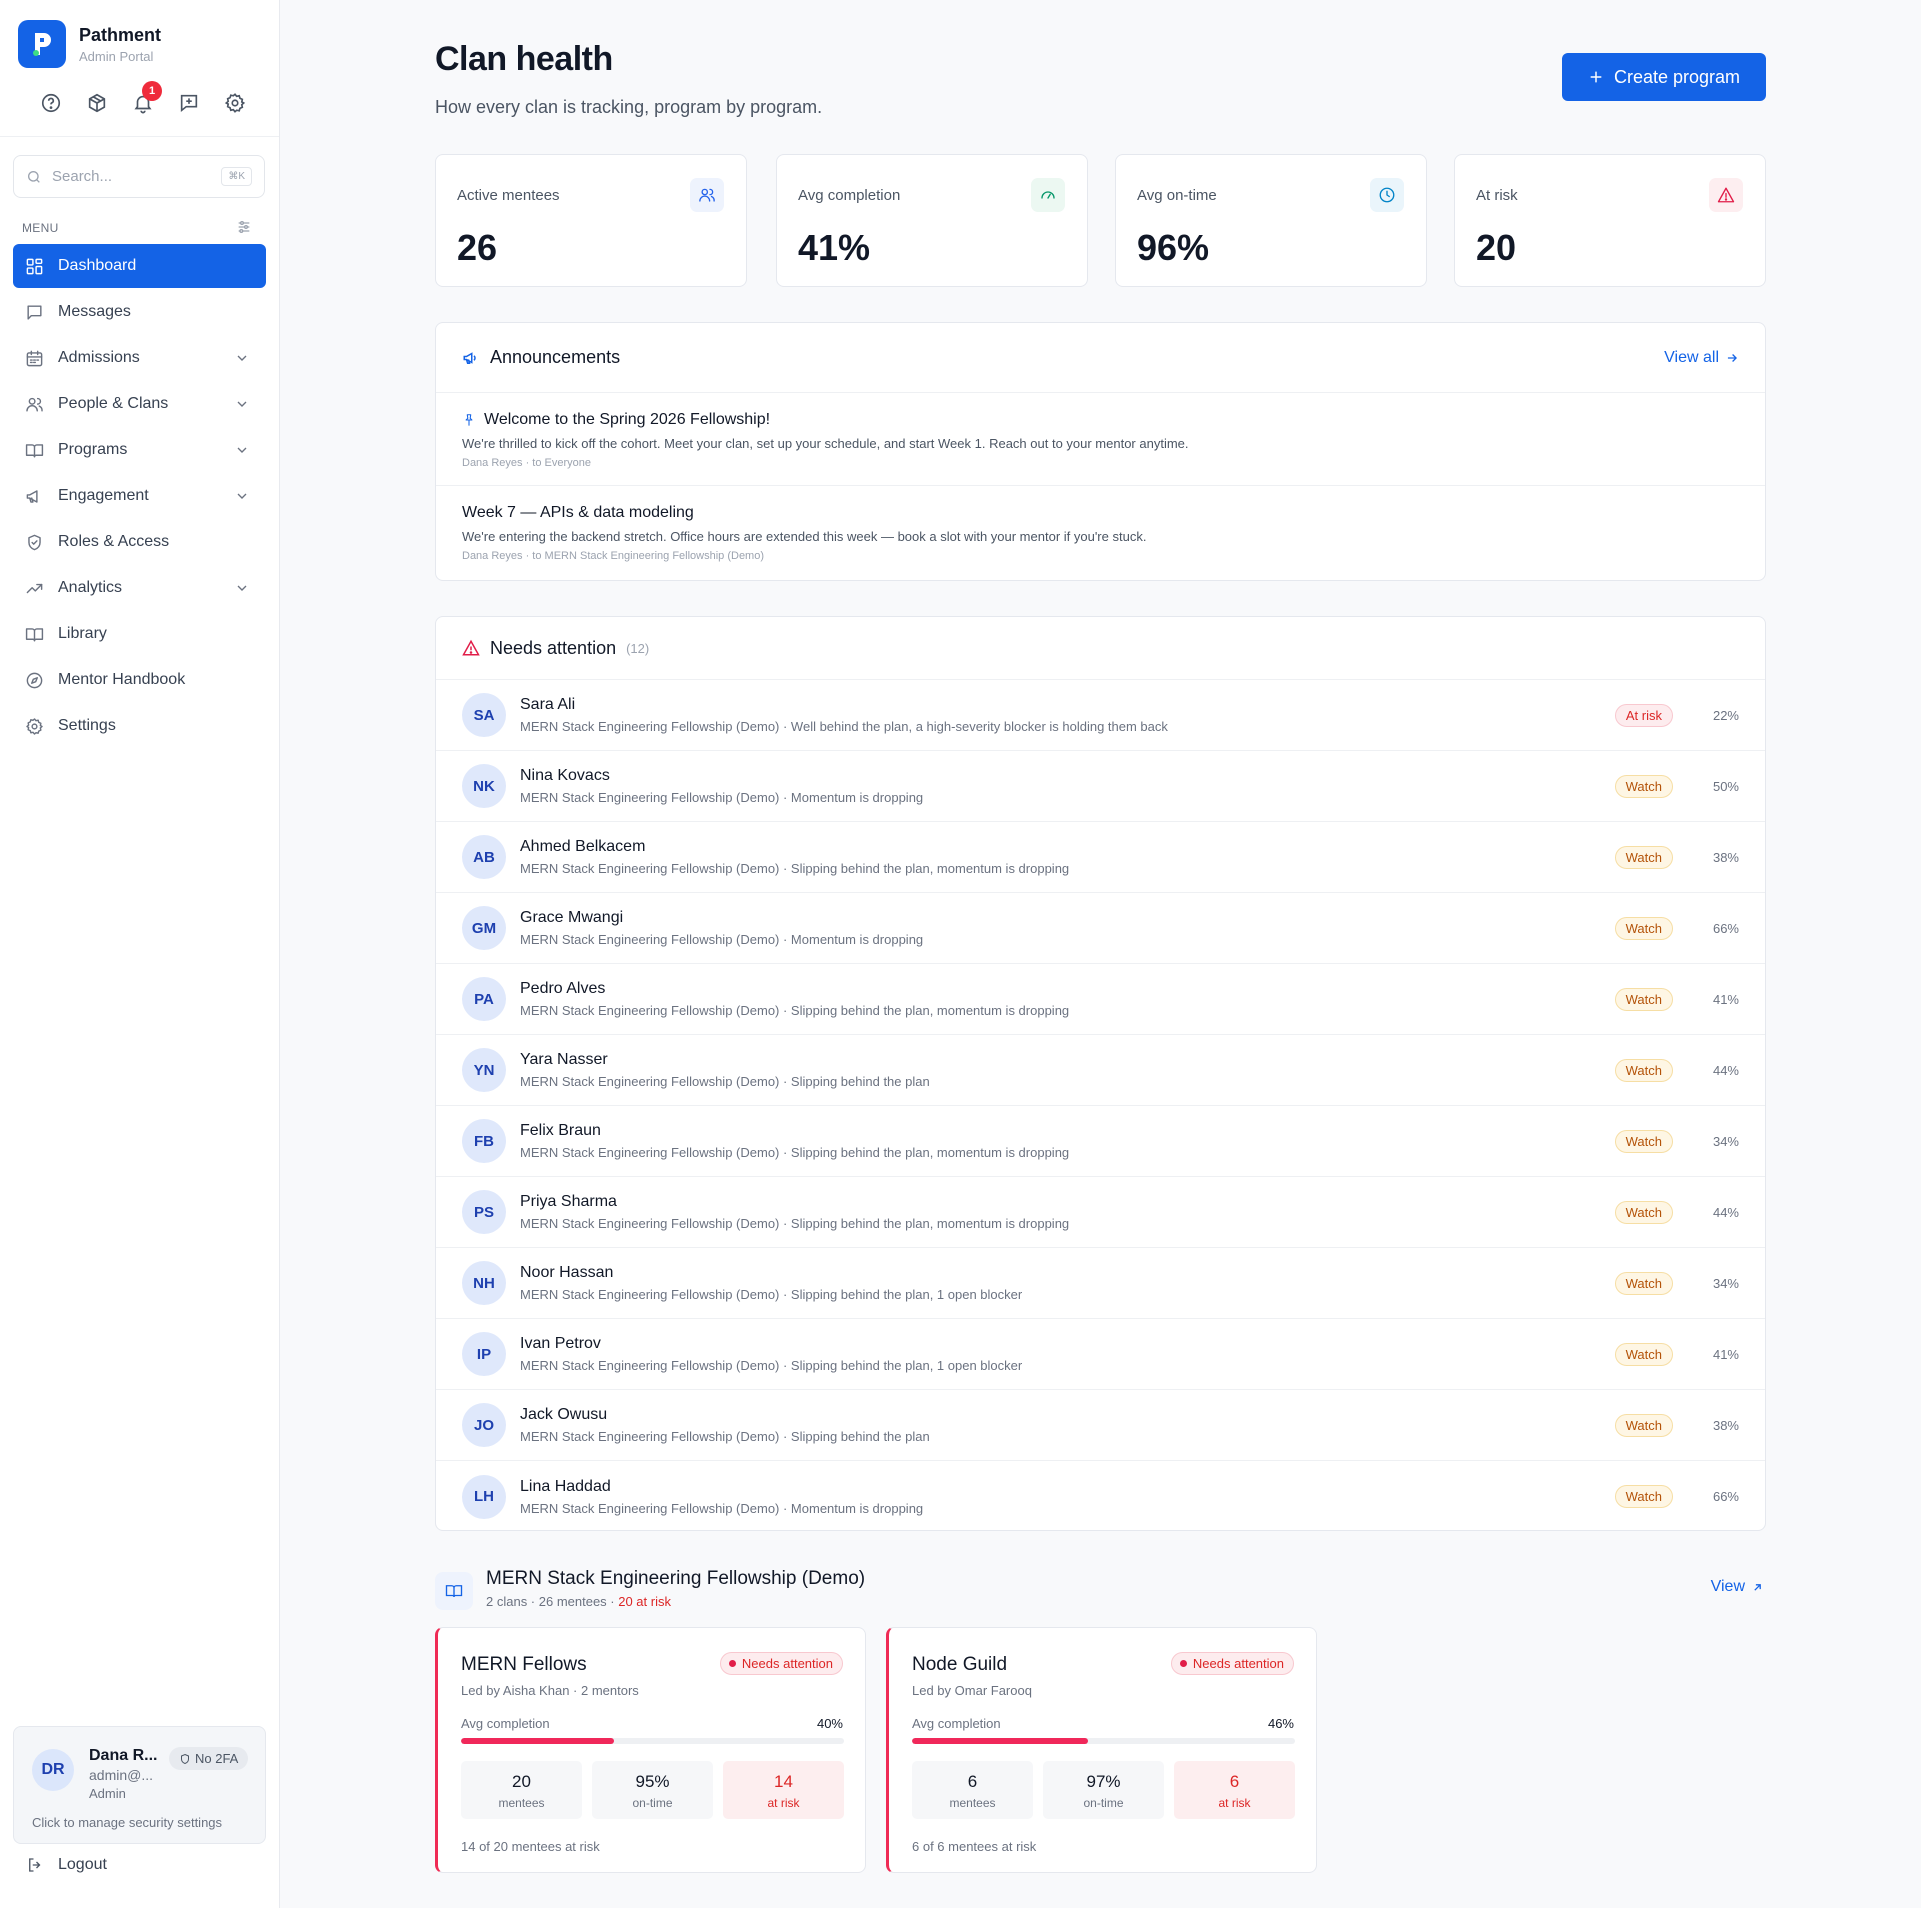 This screenshot has height=1908, width=1921. I want to click on completion-percent: 66%, so click(1725, 1496).